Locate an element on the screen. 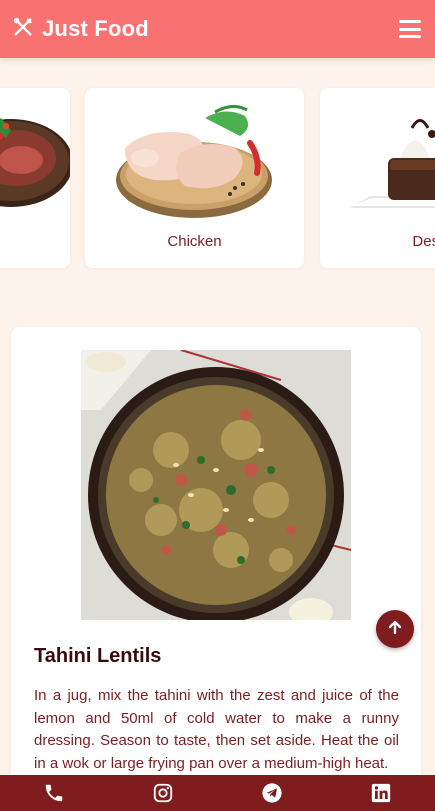  phone-icon is located at coordinates (54, 793).